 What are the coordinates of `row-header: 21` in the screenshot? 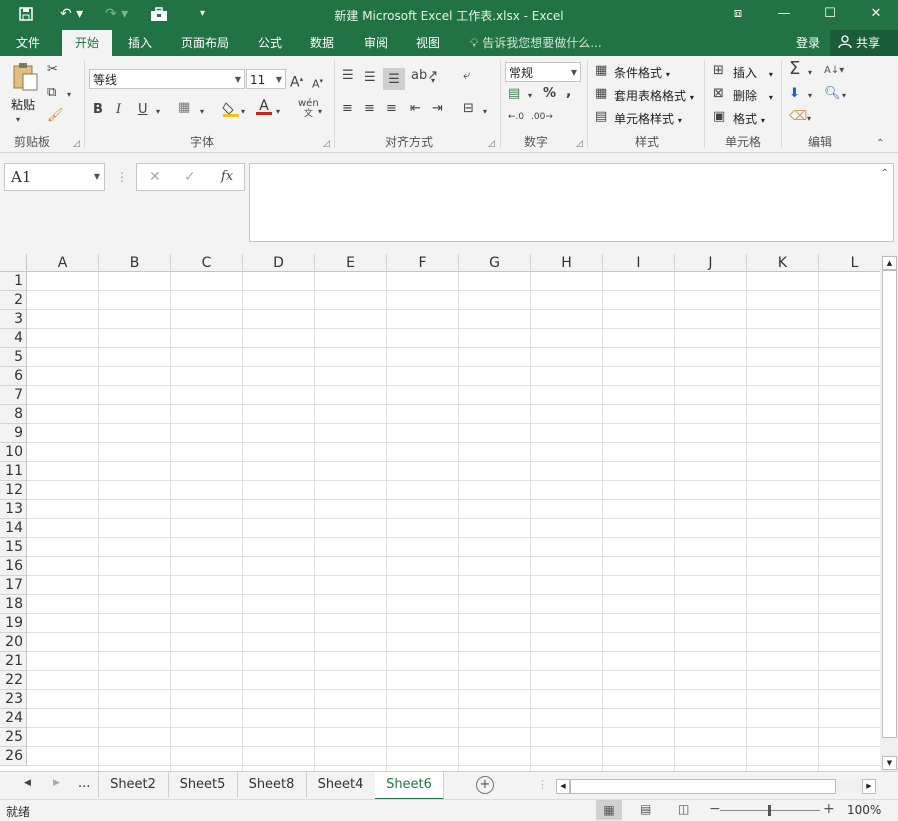 It's located at (13, 661).